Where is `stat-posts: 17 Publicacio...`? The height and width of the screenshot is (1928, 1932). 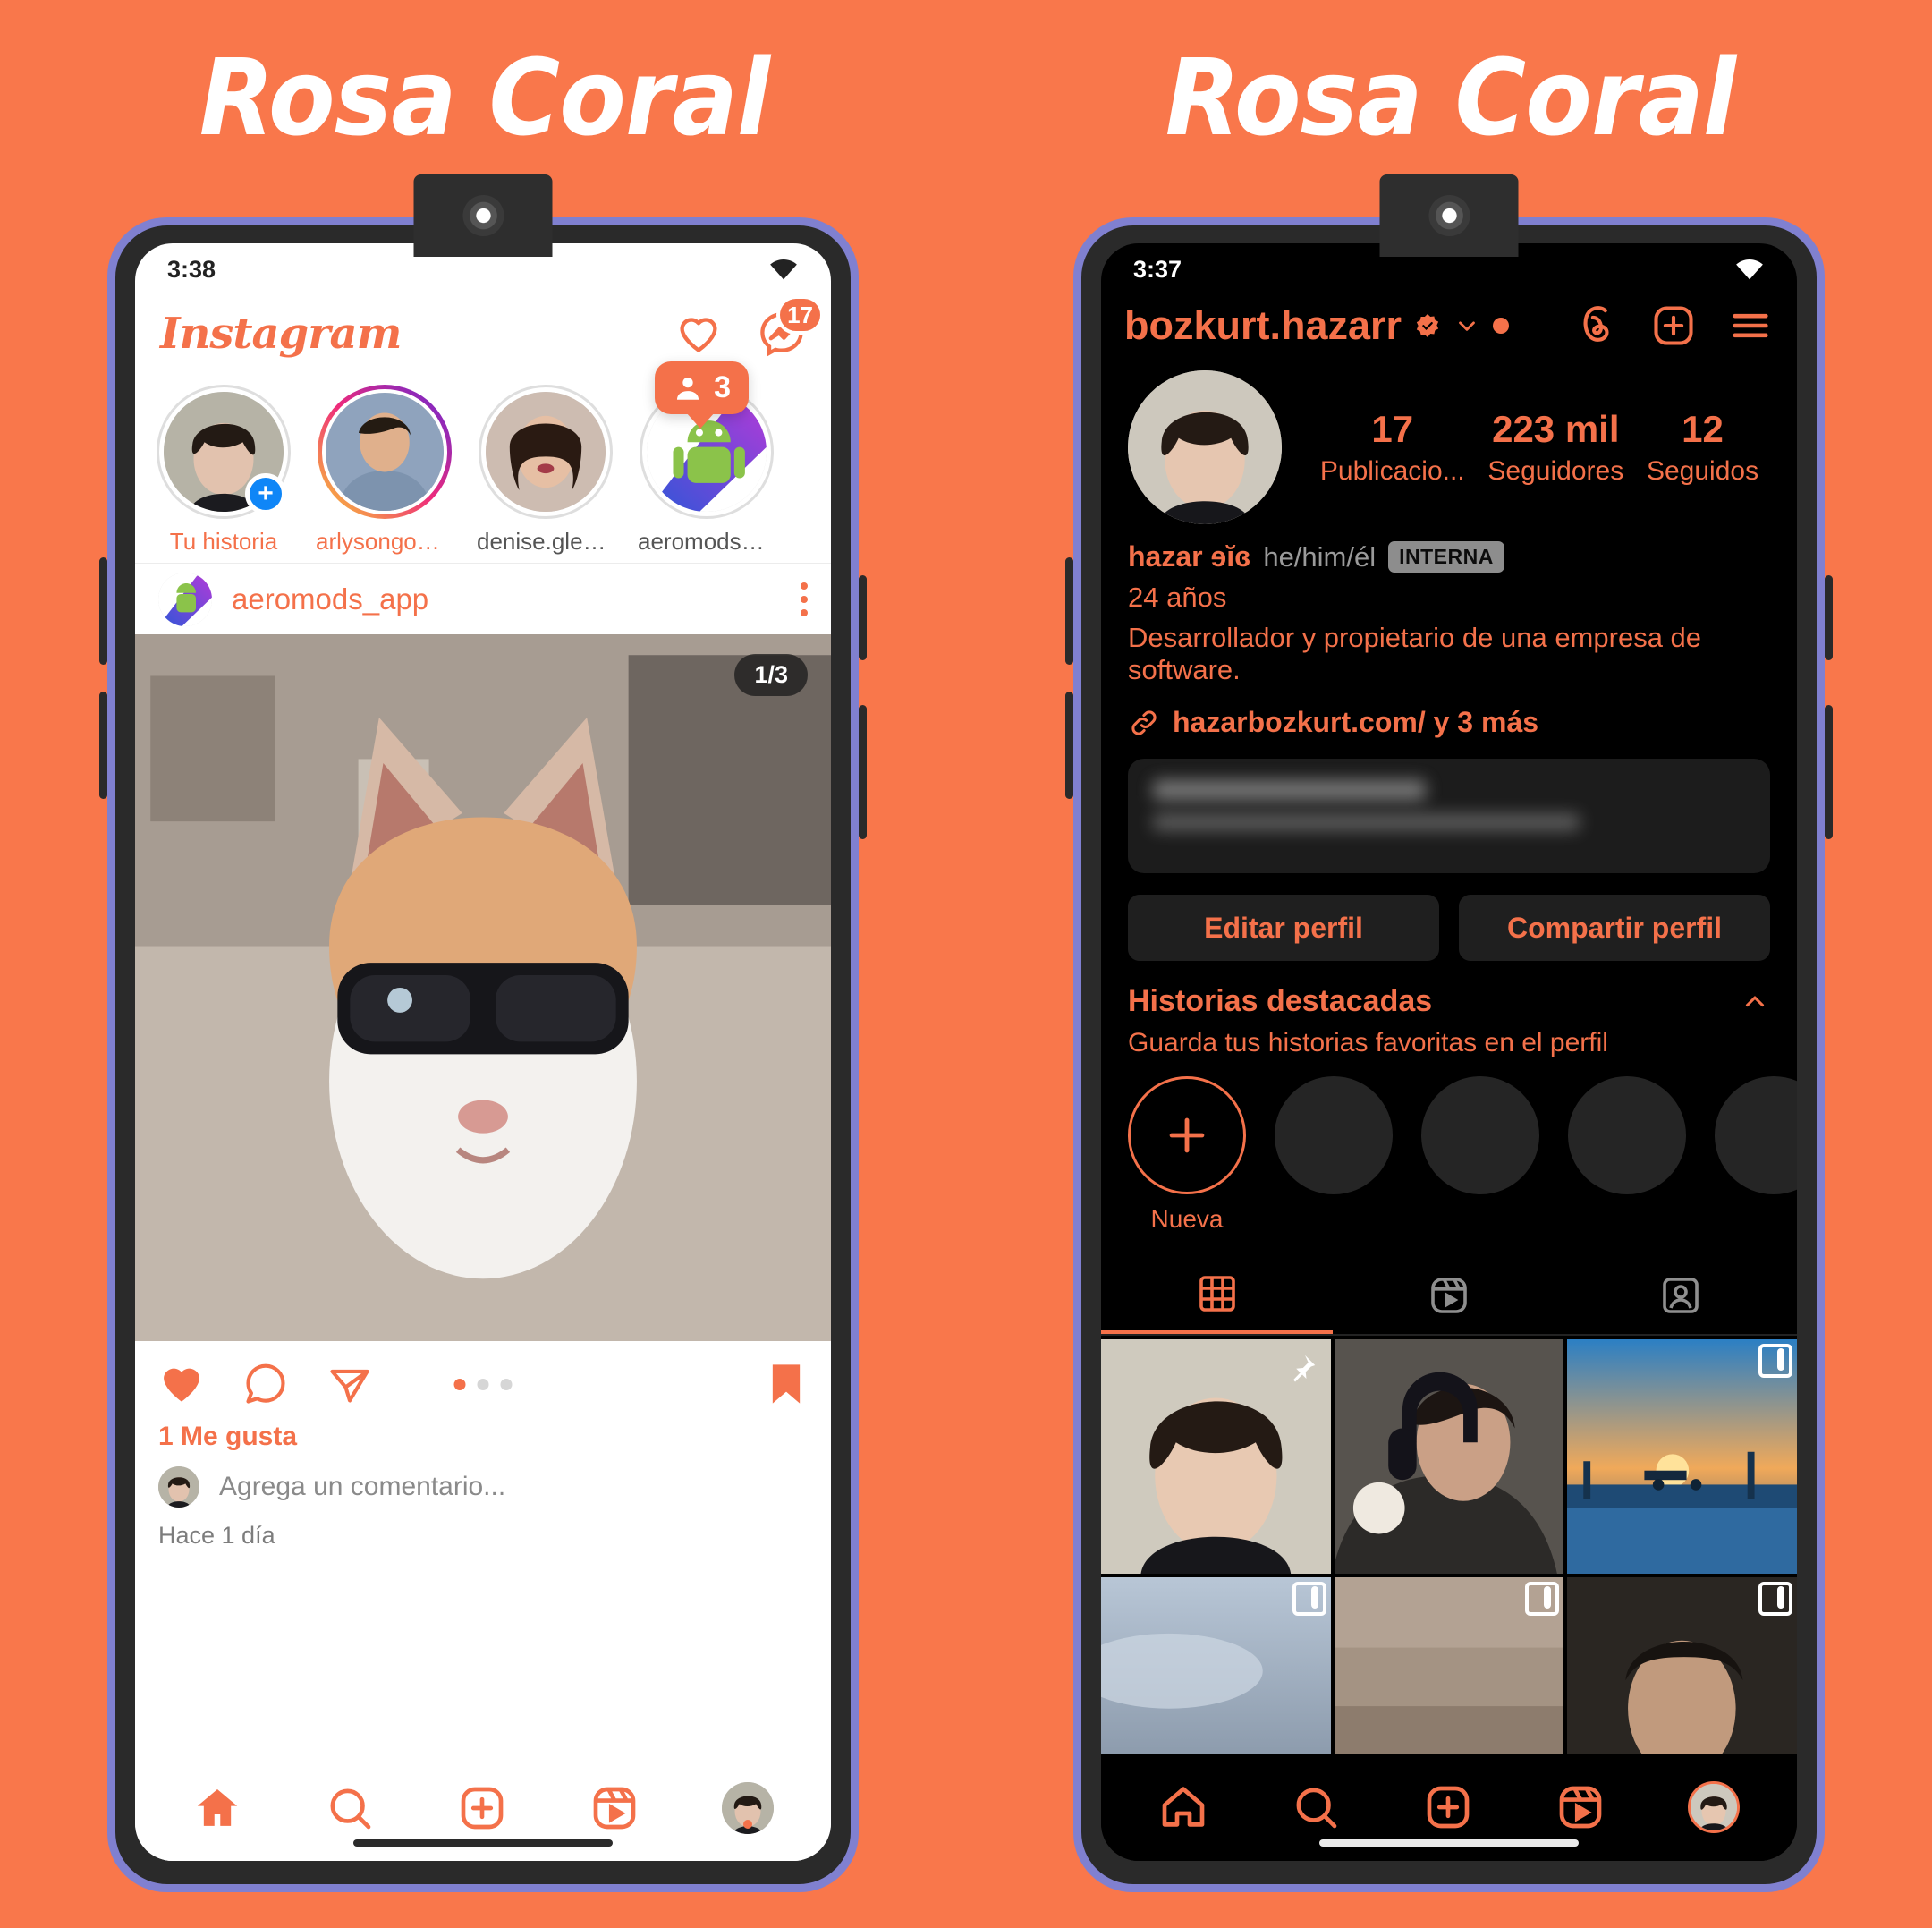
stat-posts: 17 Publicacio... is located at coordinates (1392, 447).